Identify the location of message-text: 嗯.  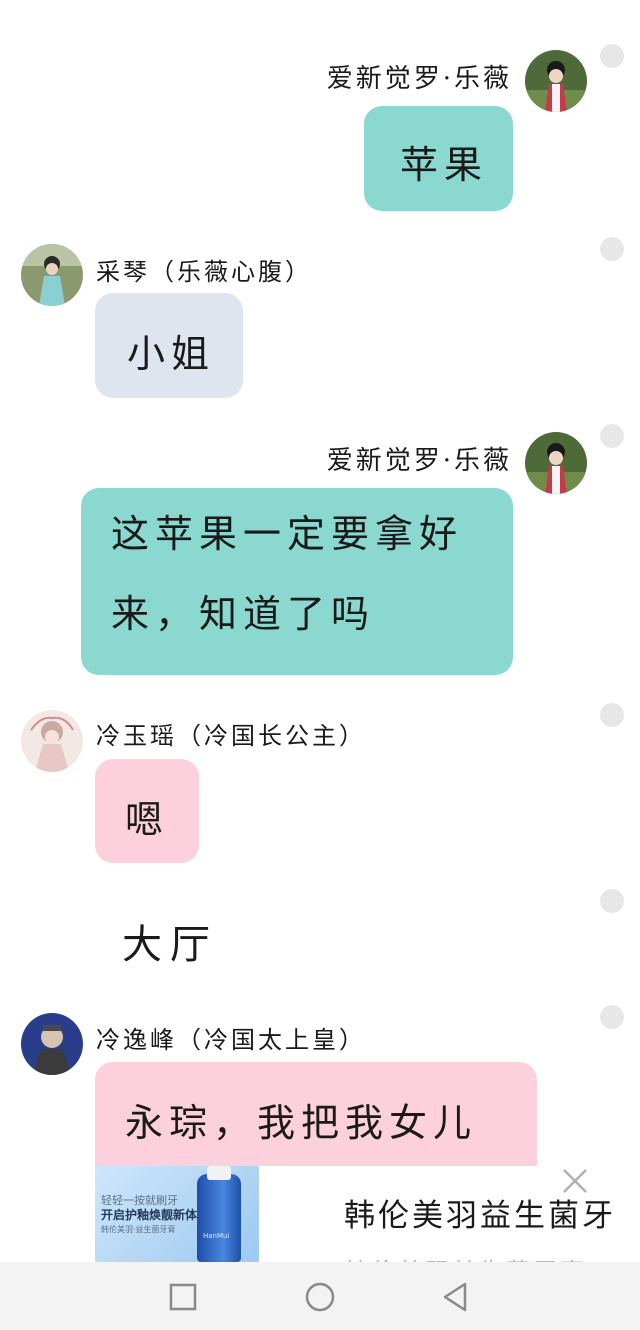
(147, 820).